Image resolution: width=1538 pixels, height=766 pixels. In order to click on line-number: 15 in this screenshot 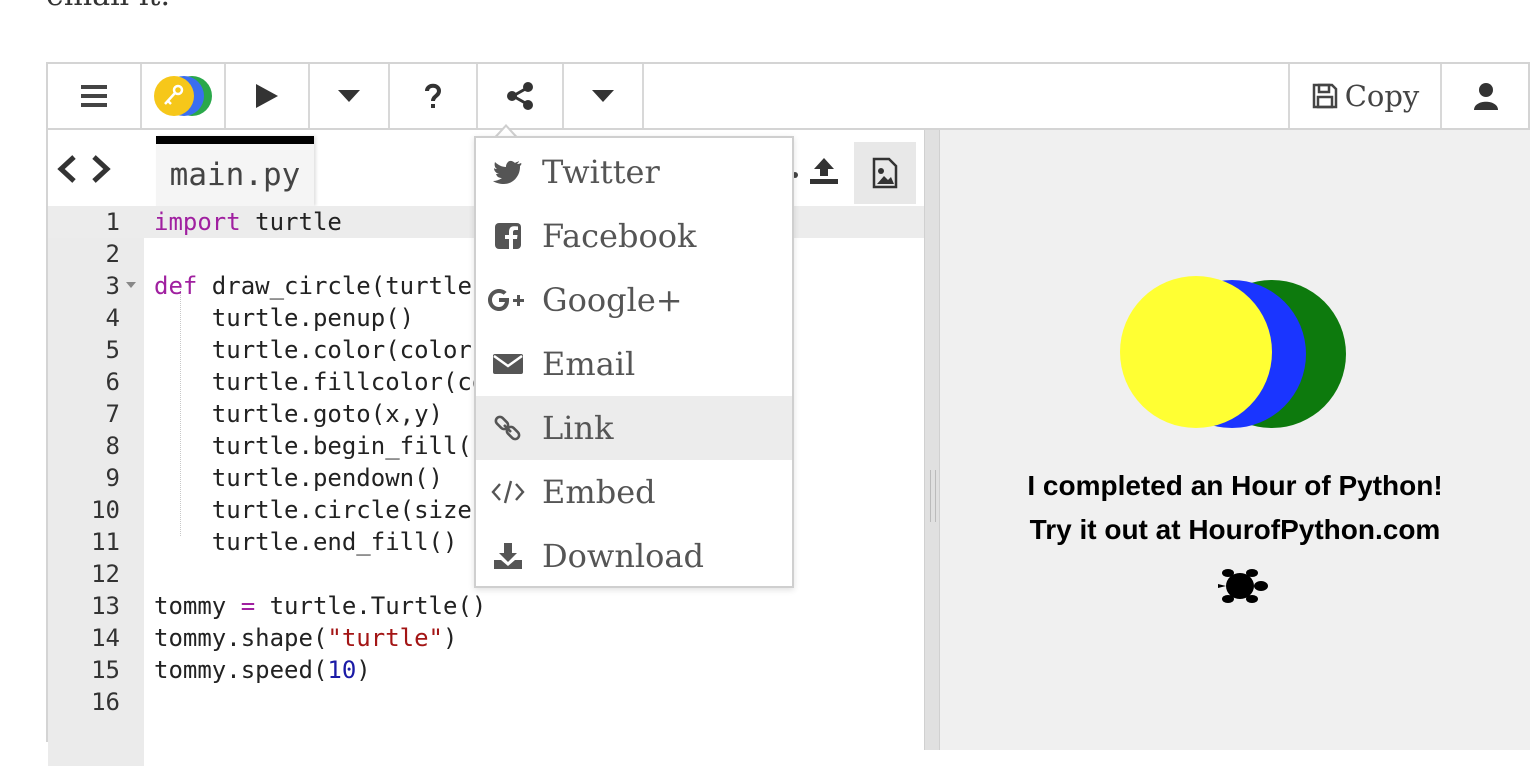, I will do `click(105, 670)`.